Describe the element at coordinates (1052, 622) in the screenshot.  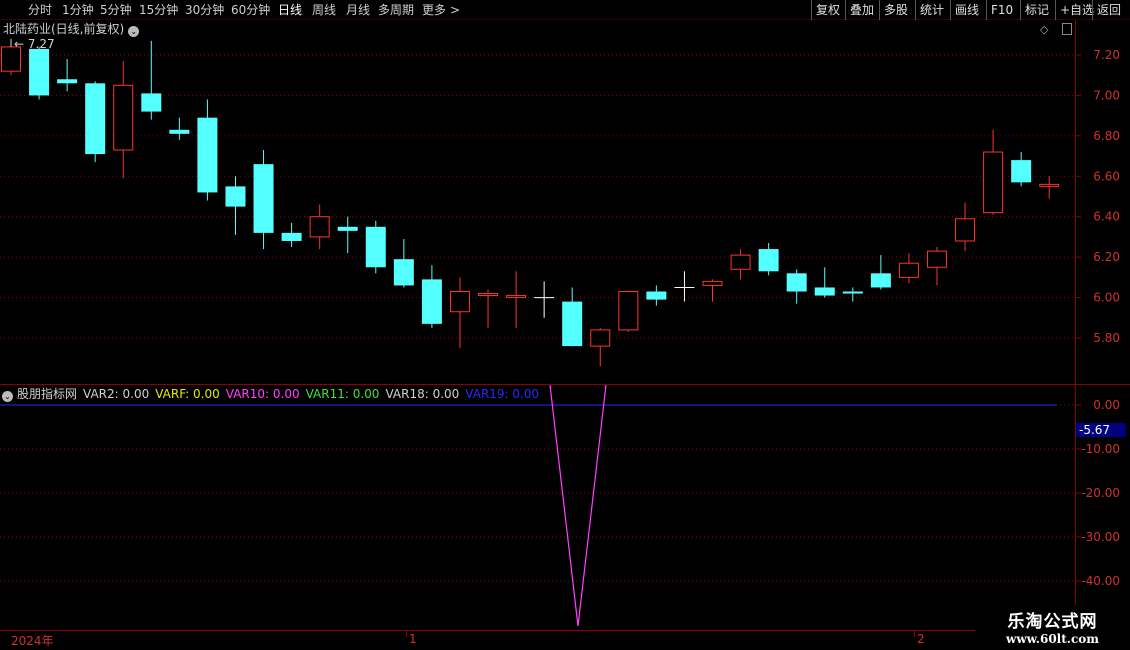
I see `watermark-title: 乐淘公式网` at that location.